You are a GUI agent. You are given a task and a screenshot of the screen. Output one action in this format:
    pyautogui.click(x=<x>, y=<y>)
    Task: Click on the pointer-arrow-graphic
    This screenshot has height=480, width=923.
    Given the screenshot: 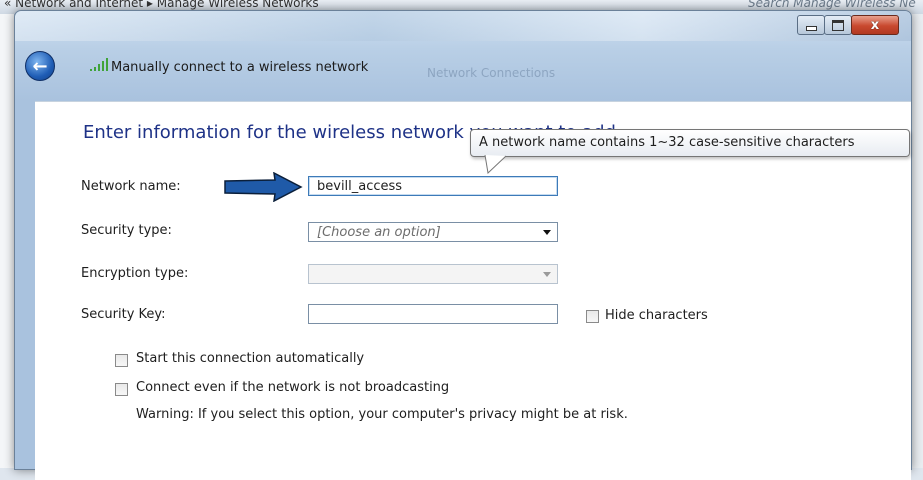 What is the action you would take?
    pyautogui.click(x=263, y=187)
    